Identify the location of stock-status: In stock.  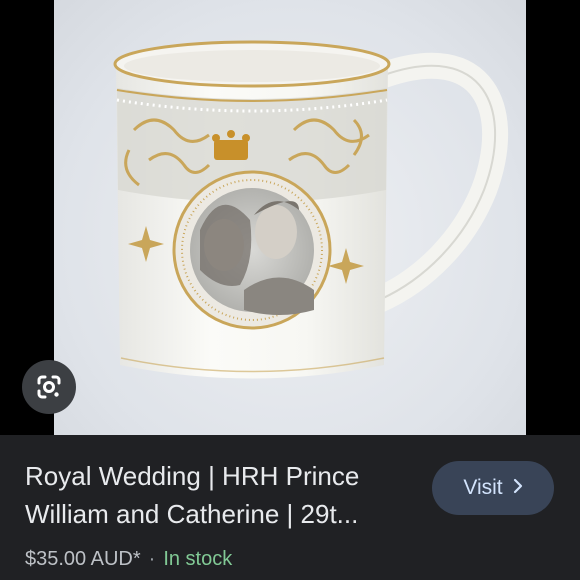
(198, 559).